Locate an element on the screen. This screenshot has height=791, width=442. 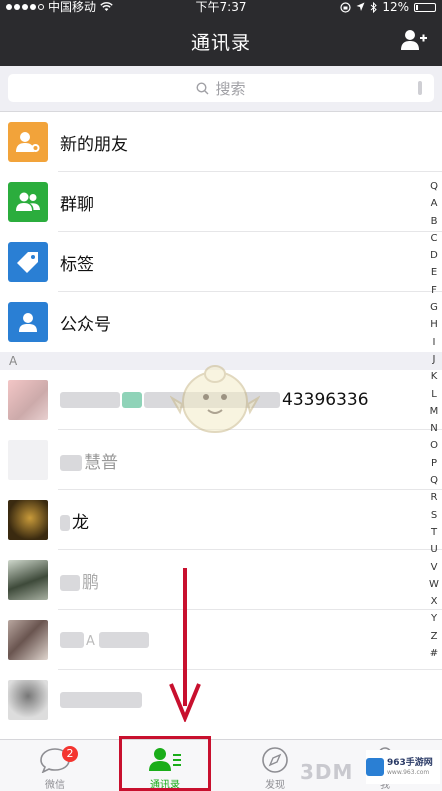
mascot-watermark is located at coordinates (215, 399).